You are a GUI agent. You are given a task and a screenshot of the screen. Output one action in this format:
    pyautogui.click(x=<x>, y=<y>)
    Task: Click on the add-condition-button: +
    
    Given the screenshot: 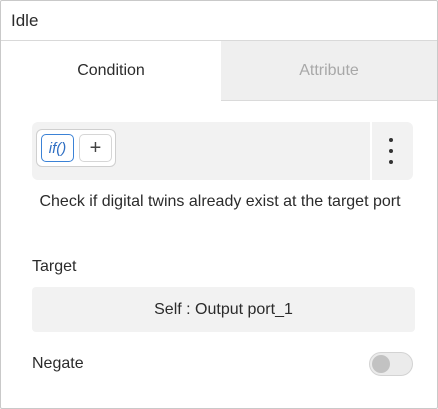 What is the action you would take?
    pyautogui.click(x=95, y=148)
    